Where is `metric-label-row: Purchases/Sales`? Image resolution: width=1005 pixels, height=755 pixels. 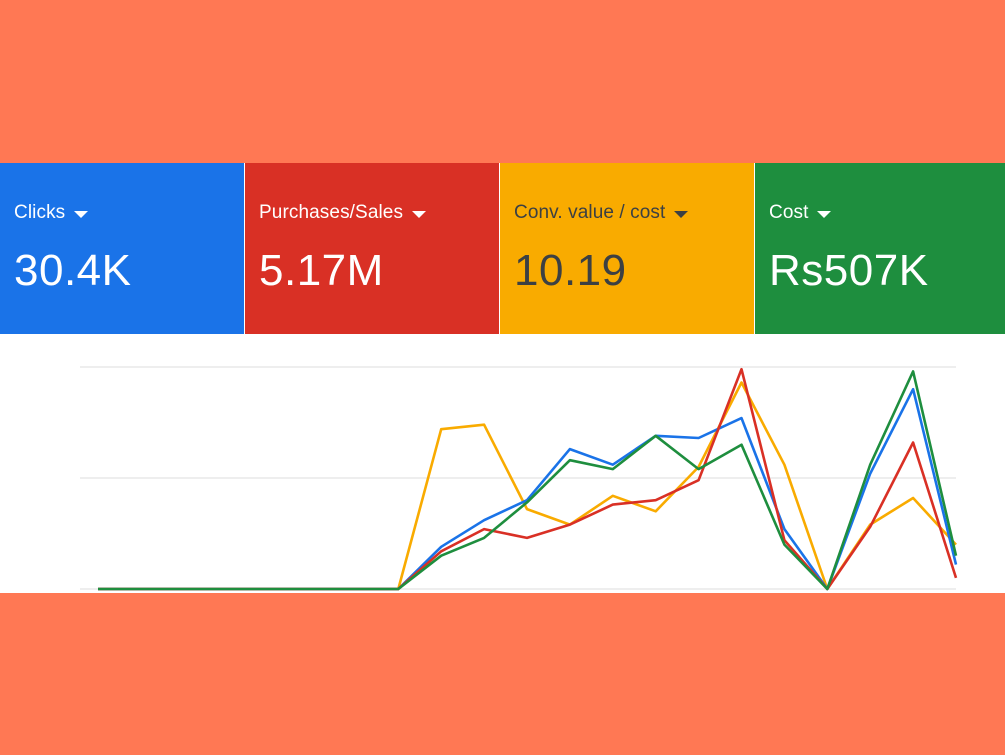
metric-label-row: Purchases/Sales is located at coordinates (379, 213).